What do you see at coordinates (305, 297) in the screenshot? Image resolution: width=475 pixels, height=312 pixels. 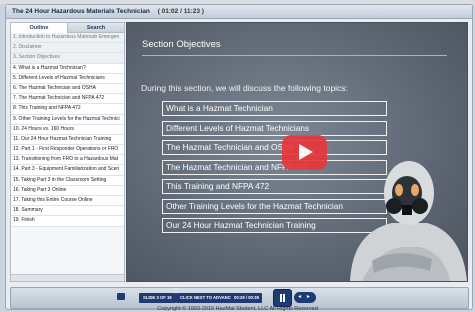 I see `prev-next-button: ◂ ▸` at bounding box center [305, 297].